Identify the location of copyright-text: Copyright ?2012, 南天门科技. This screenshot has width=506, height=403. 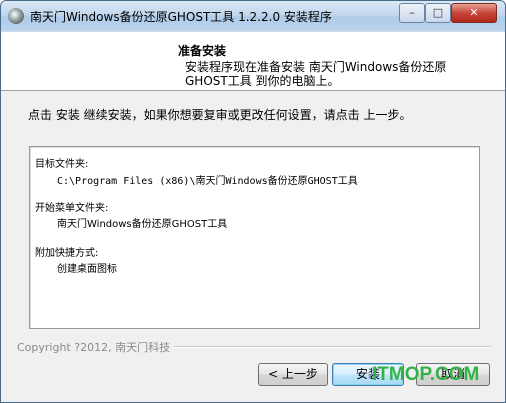
(96, 347).